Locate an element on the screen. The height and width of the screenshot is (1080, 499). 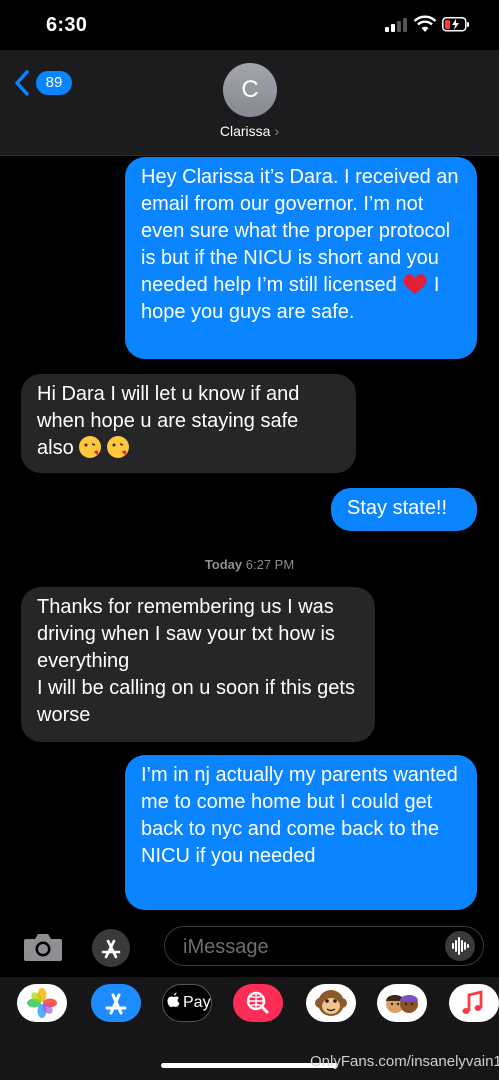
compose-bar is located at coordinates (249, 946).